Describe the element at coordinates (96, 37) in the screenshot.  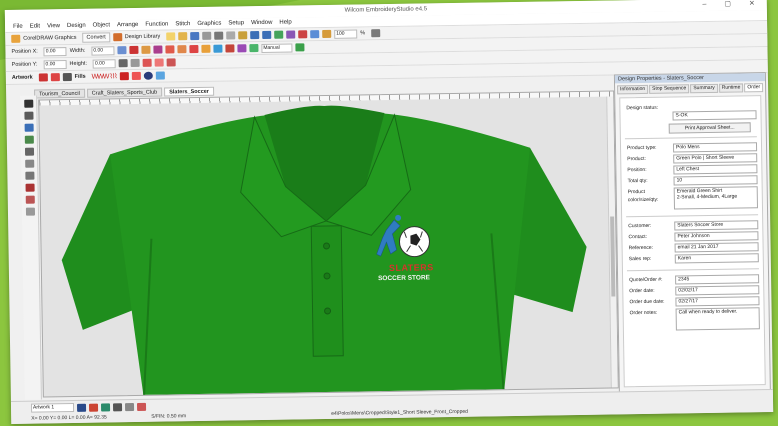
I see `convert-button: Convert` at that location.